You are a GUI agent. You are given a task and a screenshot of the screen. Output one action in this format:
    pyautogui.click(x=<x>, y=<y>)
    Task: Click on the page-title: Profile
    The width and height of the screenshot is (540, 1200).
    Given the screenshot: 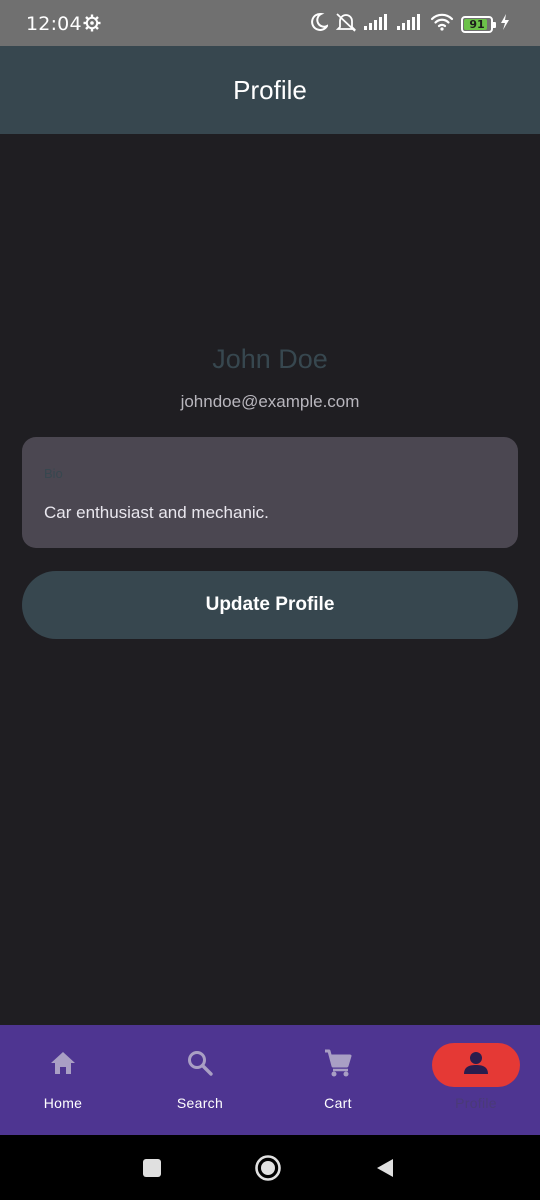 What is the action you would take?
    pyautogui.click(x=270, y=89)
    